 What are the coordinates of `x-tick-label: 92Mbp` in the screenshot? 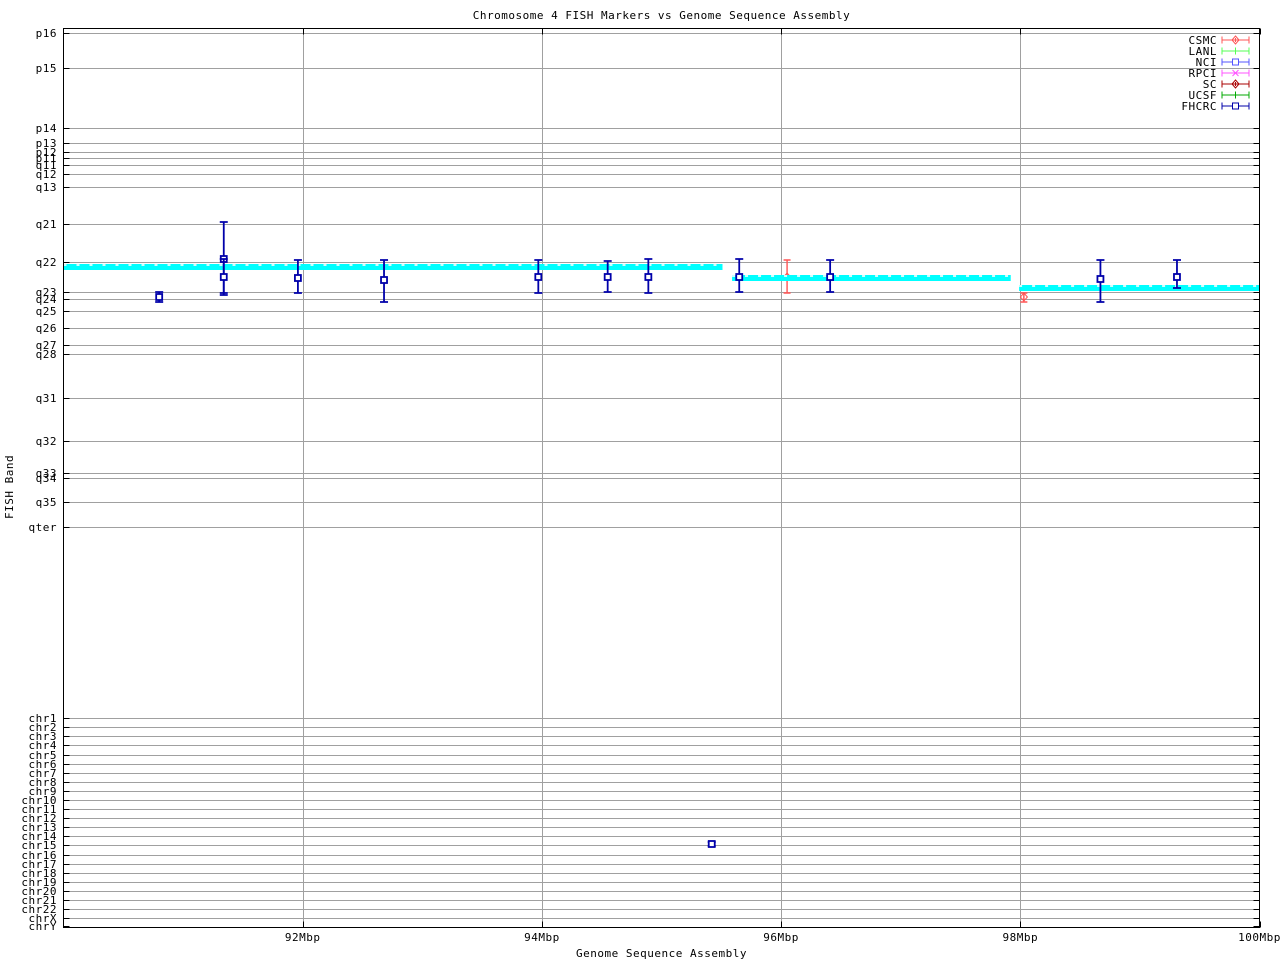 It's located at (303, 937).